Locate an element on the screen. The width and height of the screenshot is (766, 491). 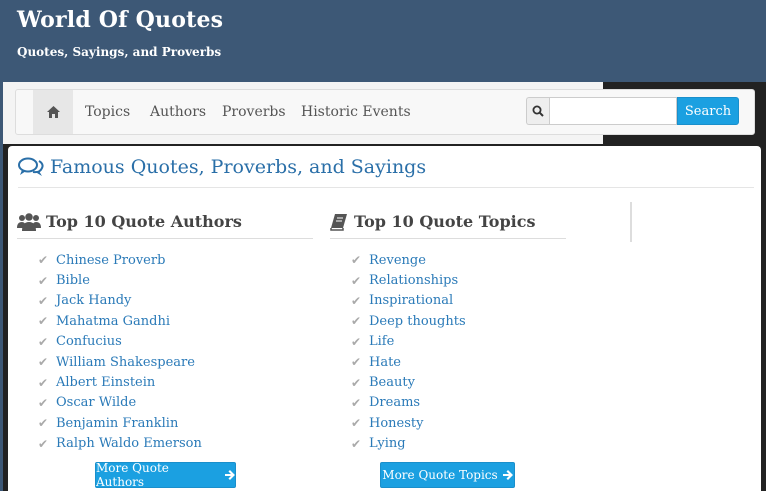
authors-rule is located at coordinates (165, 238).